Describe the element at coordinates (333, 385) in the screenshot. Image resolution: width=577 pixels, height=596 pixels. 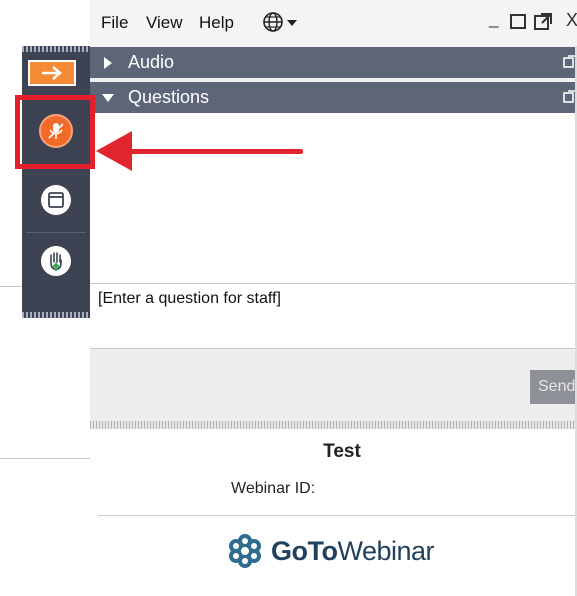
I see `send-area` at that location.